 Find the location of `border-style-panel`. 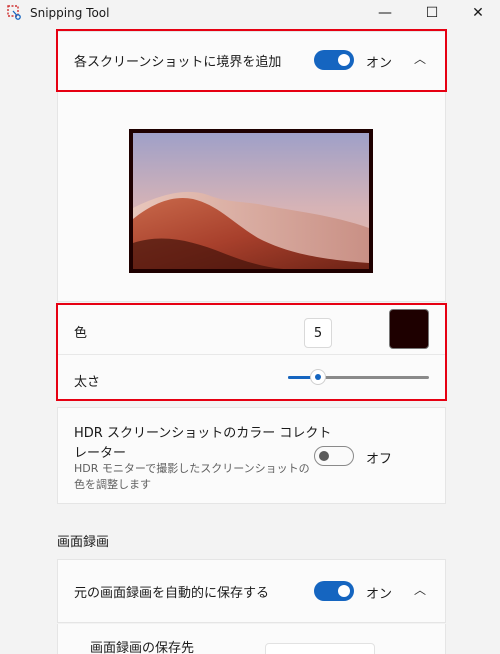

border-style-panel is located at coordinates (251, 352).